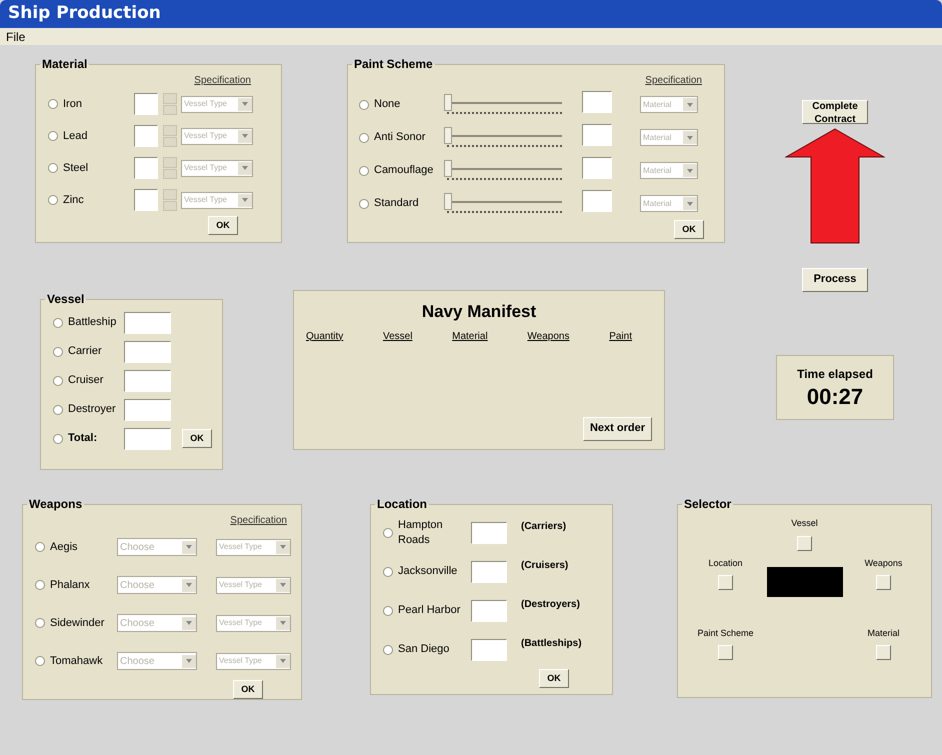 The width and height of the screenshot is (942, 755). What do you see at coordinates (66, 299) in the screenshot?
I see `group-title: Vessel` at bounding box center [66, 299].